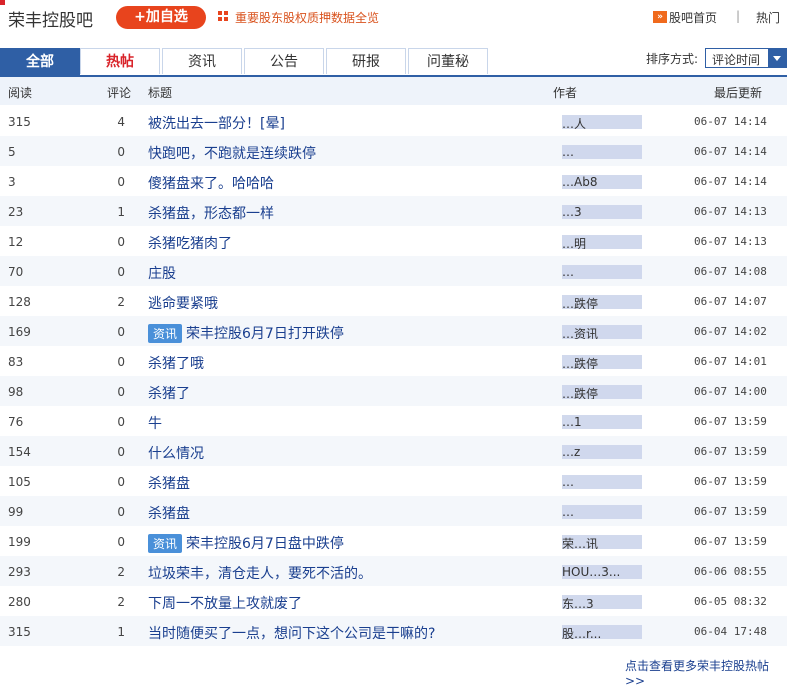 This screenshot has height=688, width=787. I want to click on add-to-watchlist-button: +加自选, so click(161, 17).